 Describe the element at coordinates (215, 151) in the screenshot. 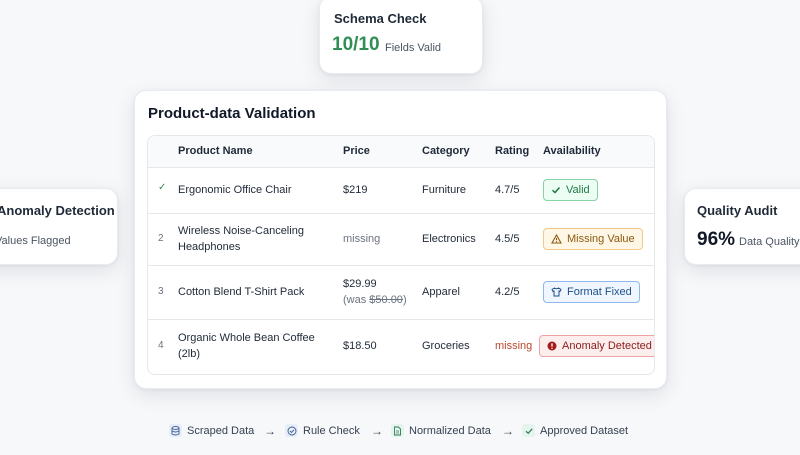

I see `header-product-name: Product Name` at that location.